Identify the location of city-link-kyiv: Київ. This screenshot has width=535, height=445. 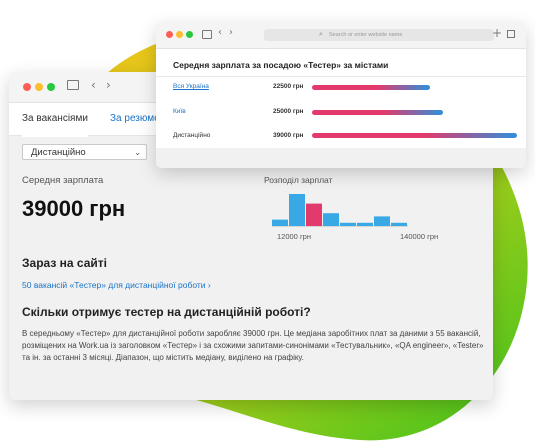
(179, 111).